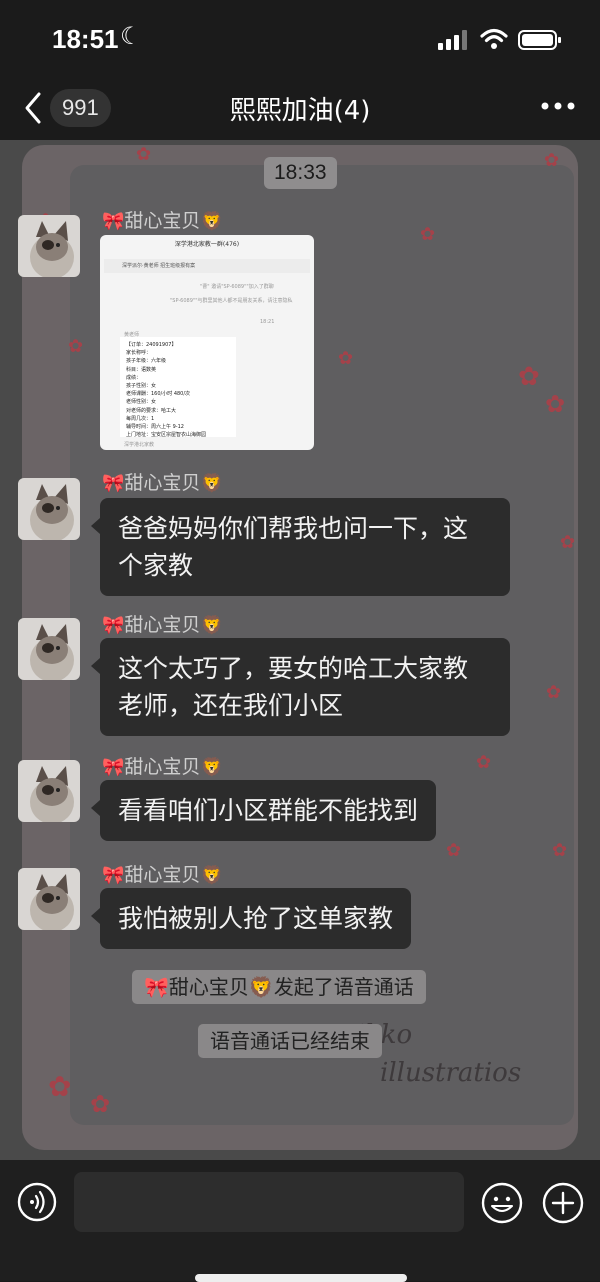  What do you see at coordinates (139, 445) in the screenshot?
I see `image-text: 深学港北家教` at bounding box center [139, 445].